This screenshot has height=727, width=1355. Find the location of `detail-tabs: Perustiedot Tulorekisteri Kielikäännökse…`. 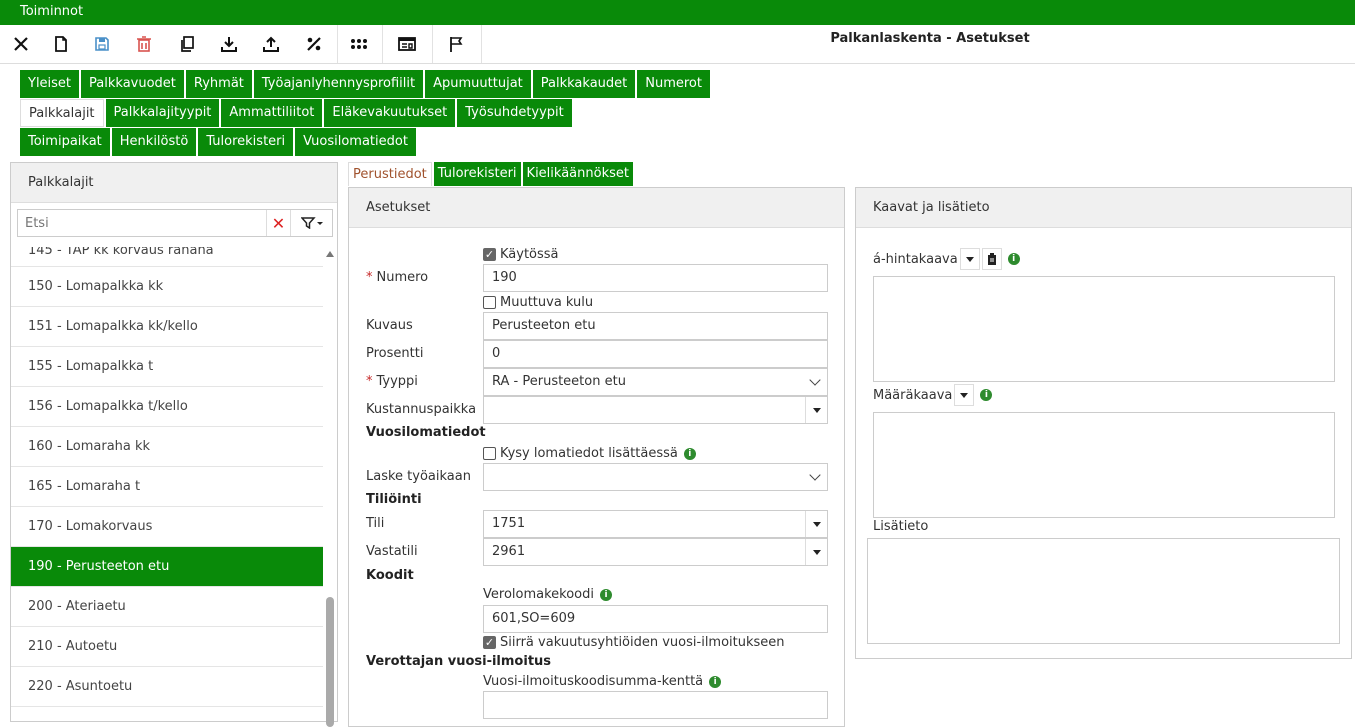

detail-tabs: Perustiedot Tulorekisteri Kielikäännökse… is located at coordinates (490, 174).